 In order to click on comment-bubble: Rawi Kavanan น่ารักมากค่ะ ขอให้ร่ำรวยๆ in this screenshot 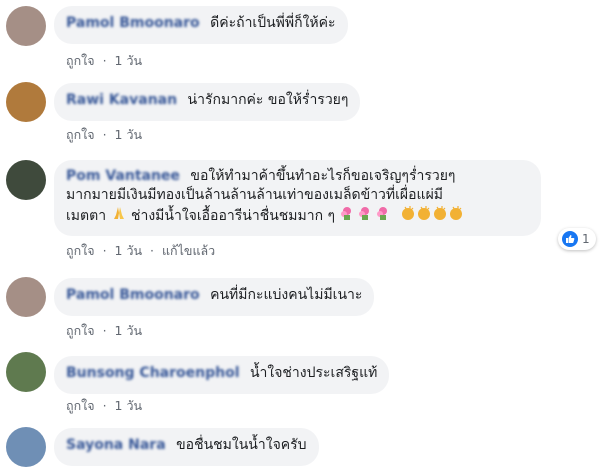, I will do `click(207, 102)`.